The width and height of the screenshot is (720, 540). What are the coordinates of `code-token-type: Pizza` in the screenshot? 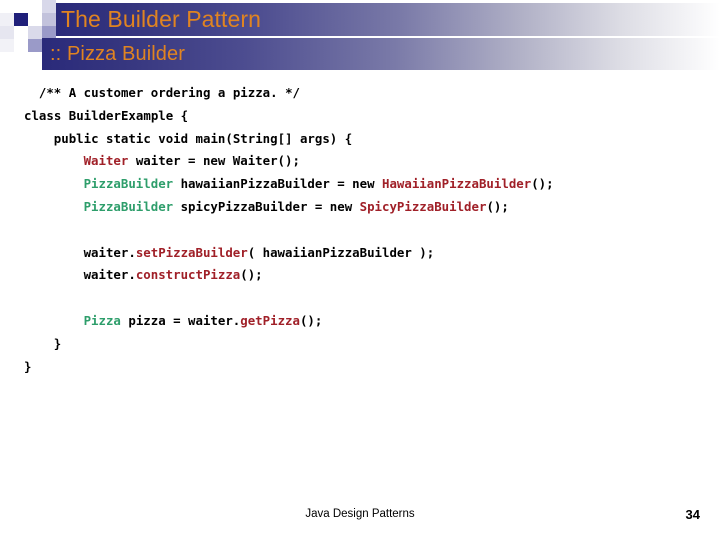 It's located at (102, 320).